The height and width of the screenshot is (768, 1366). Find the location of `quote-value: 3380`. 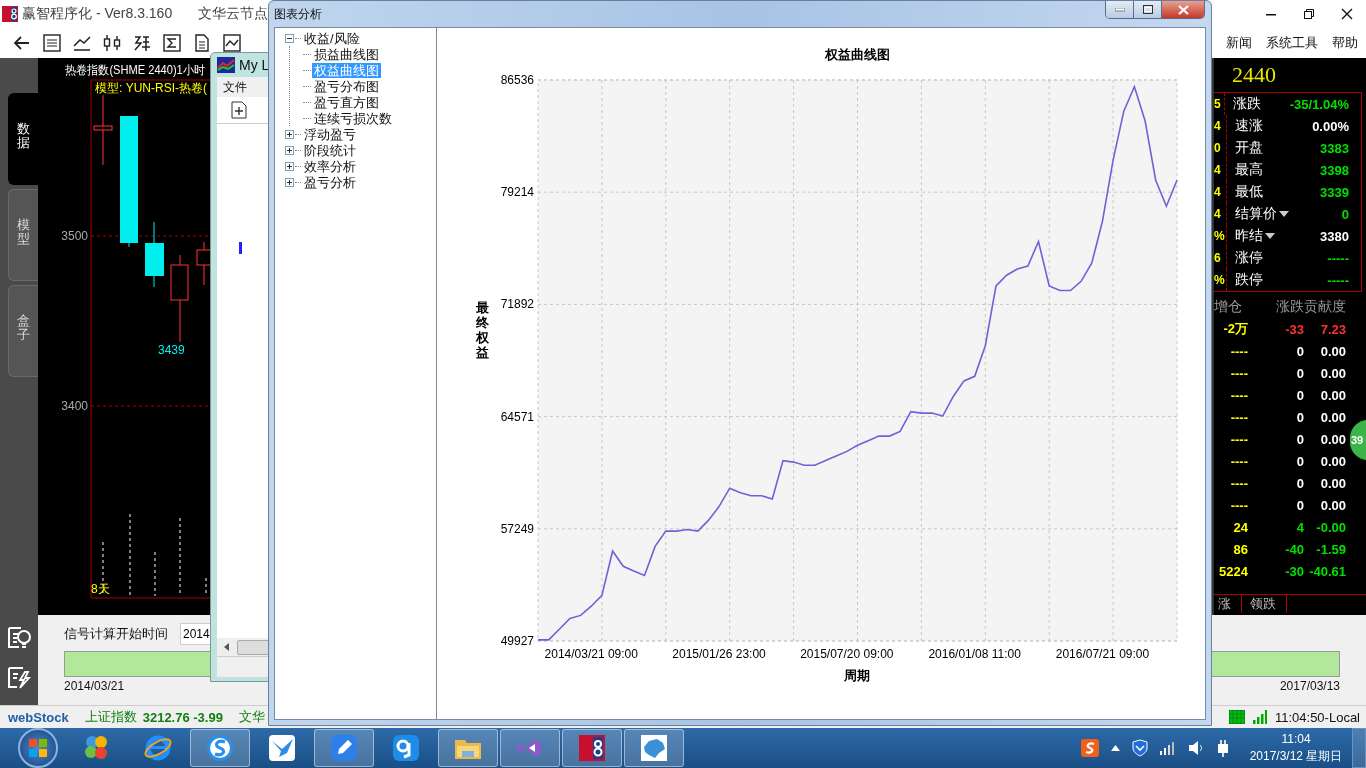

quote-value: 3380 is located at coordinates (1334, 236).